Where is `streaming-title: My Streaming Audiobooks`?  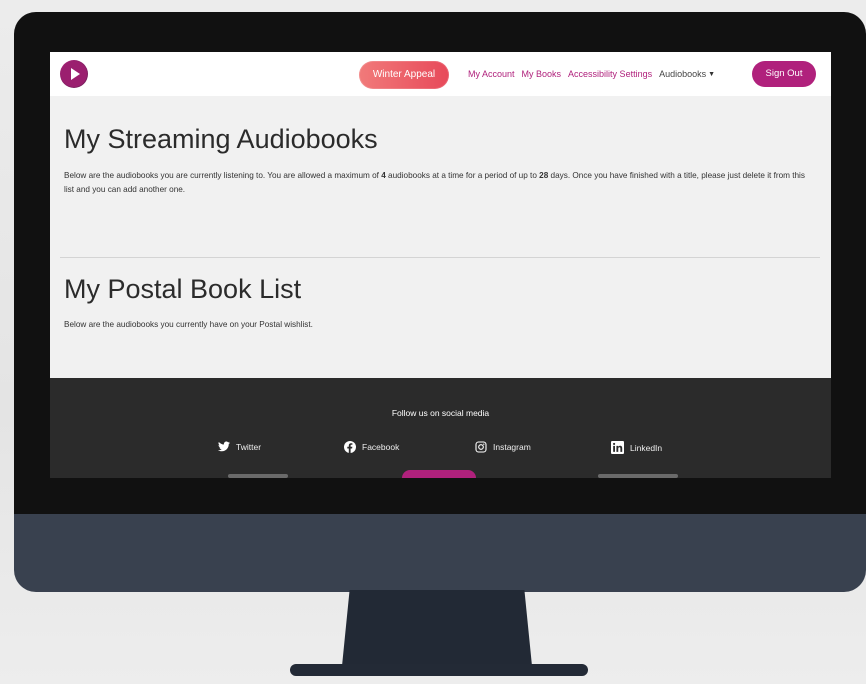 streaming-title: My Streaming Audiobooks is located at coordinates (221, 139).